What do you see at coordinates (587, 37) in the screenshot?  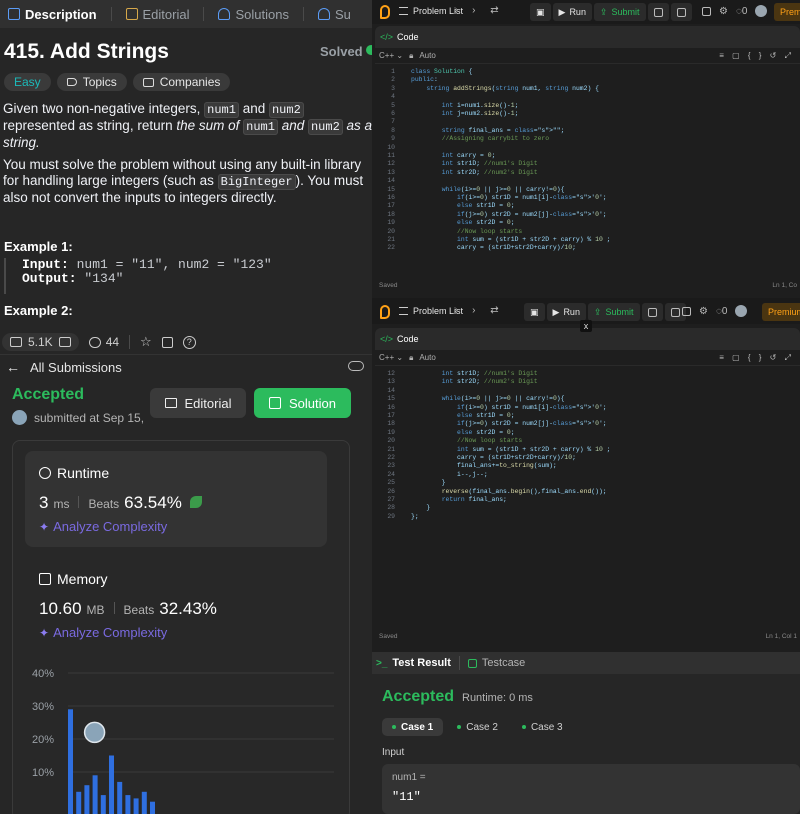 I see `code-tab: </> Code` at bounding box center [587, 37].